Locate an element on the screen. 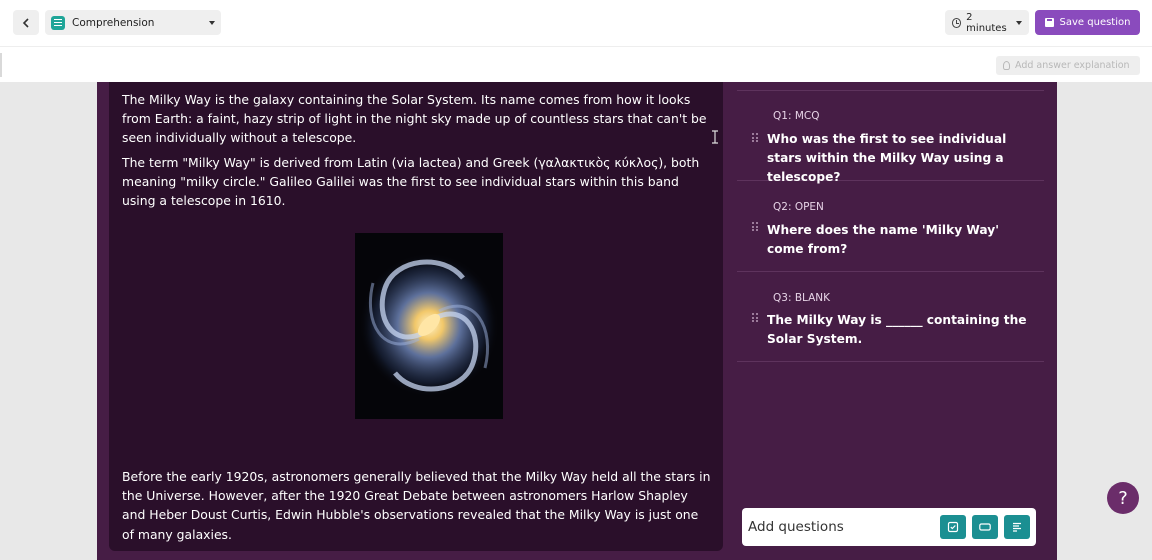  time-limit-dropdown: 2 minutes is located at coordinates (987, 22).